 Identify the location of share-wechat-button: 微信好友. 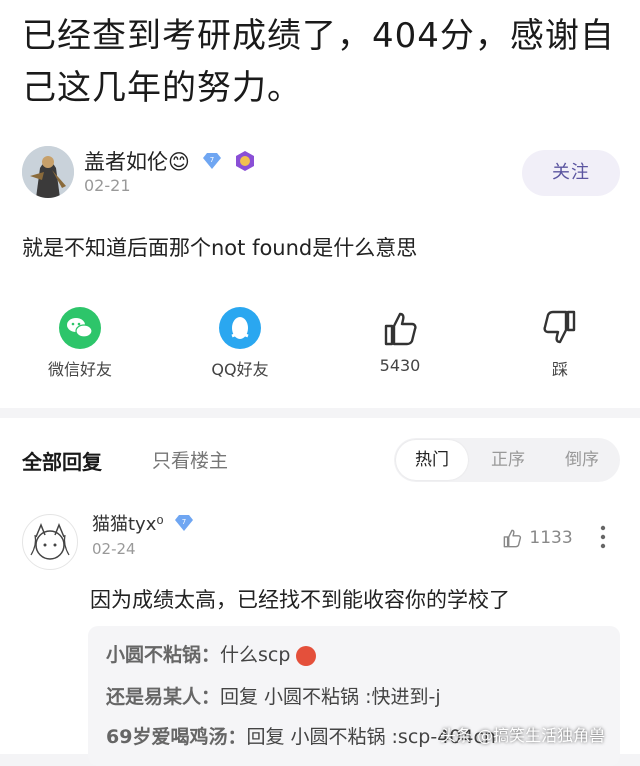
(80, 343).